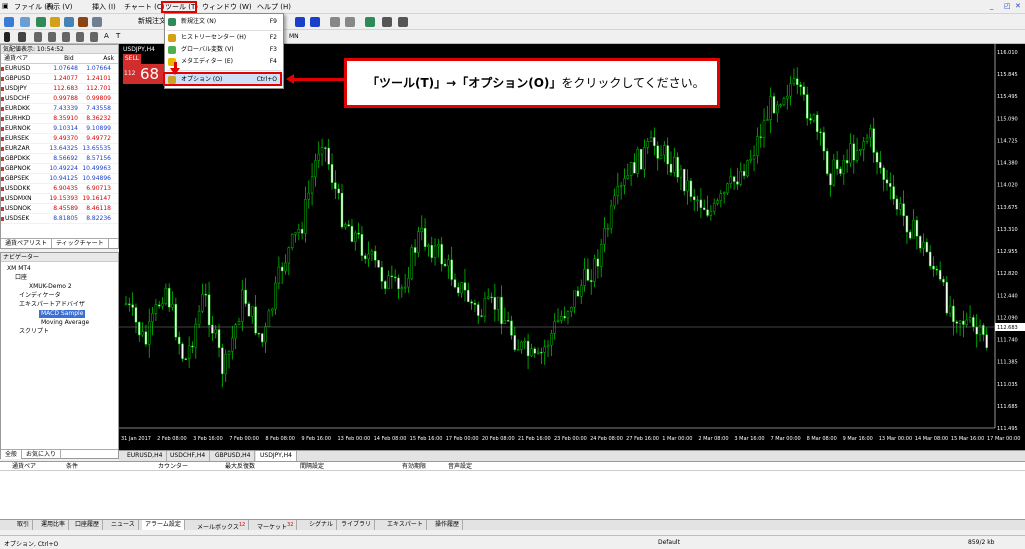  What do you see at coordinates (59, 129) in the screenshot?
I see `market-watch-row: EURNOK 9.10314 9.10899` at bounding box center [59, 129].